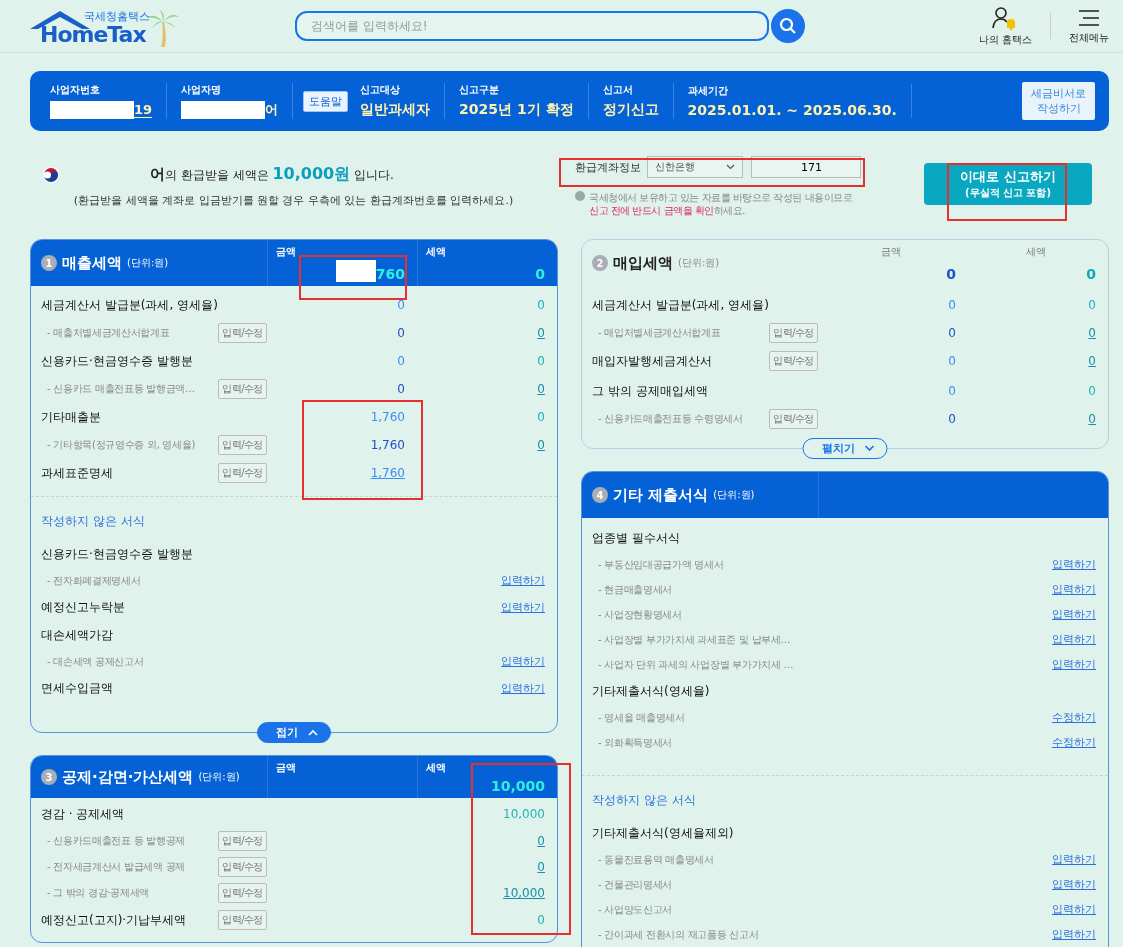  What do you see at coordinates (639, 614) in the screenshot?
I see `form-label: - 사업장현황명세서` at bounding box center [639, 614].